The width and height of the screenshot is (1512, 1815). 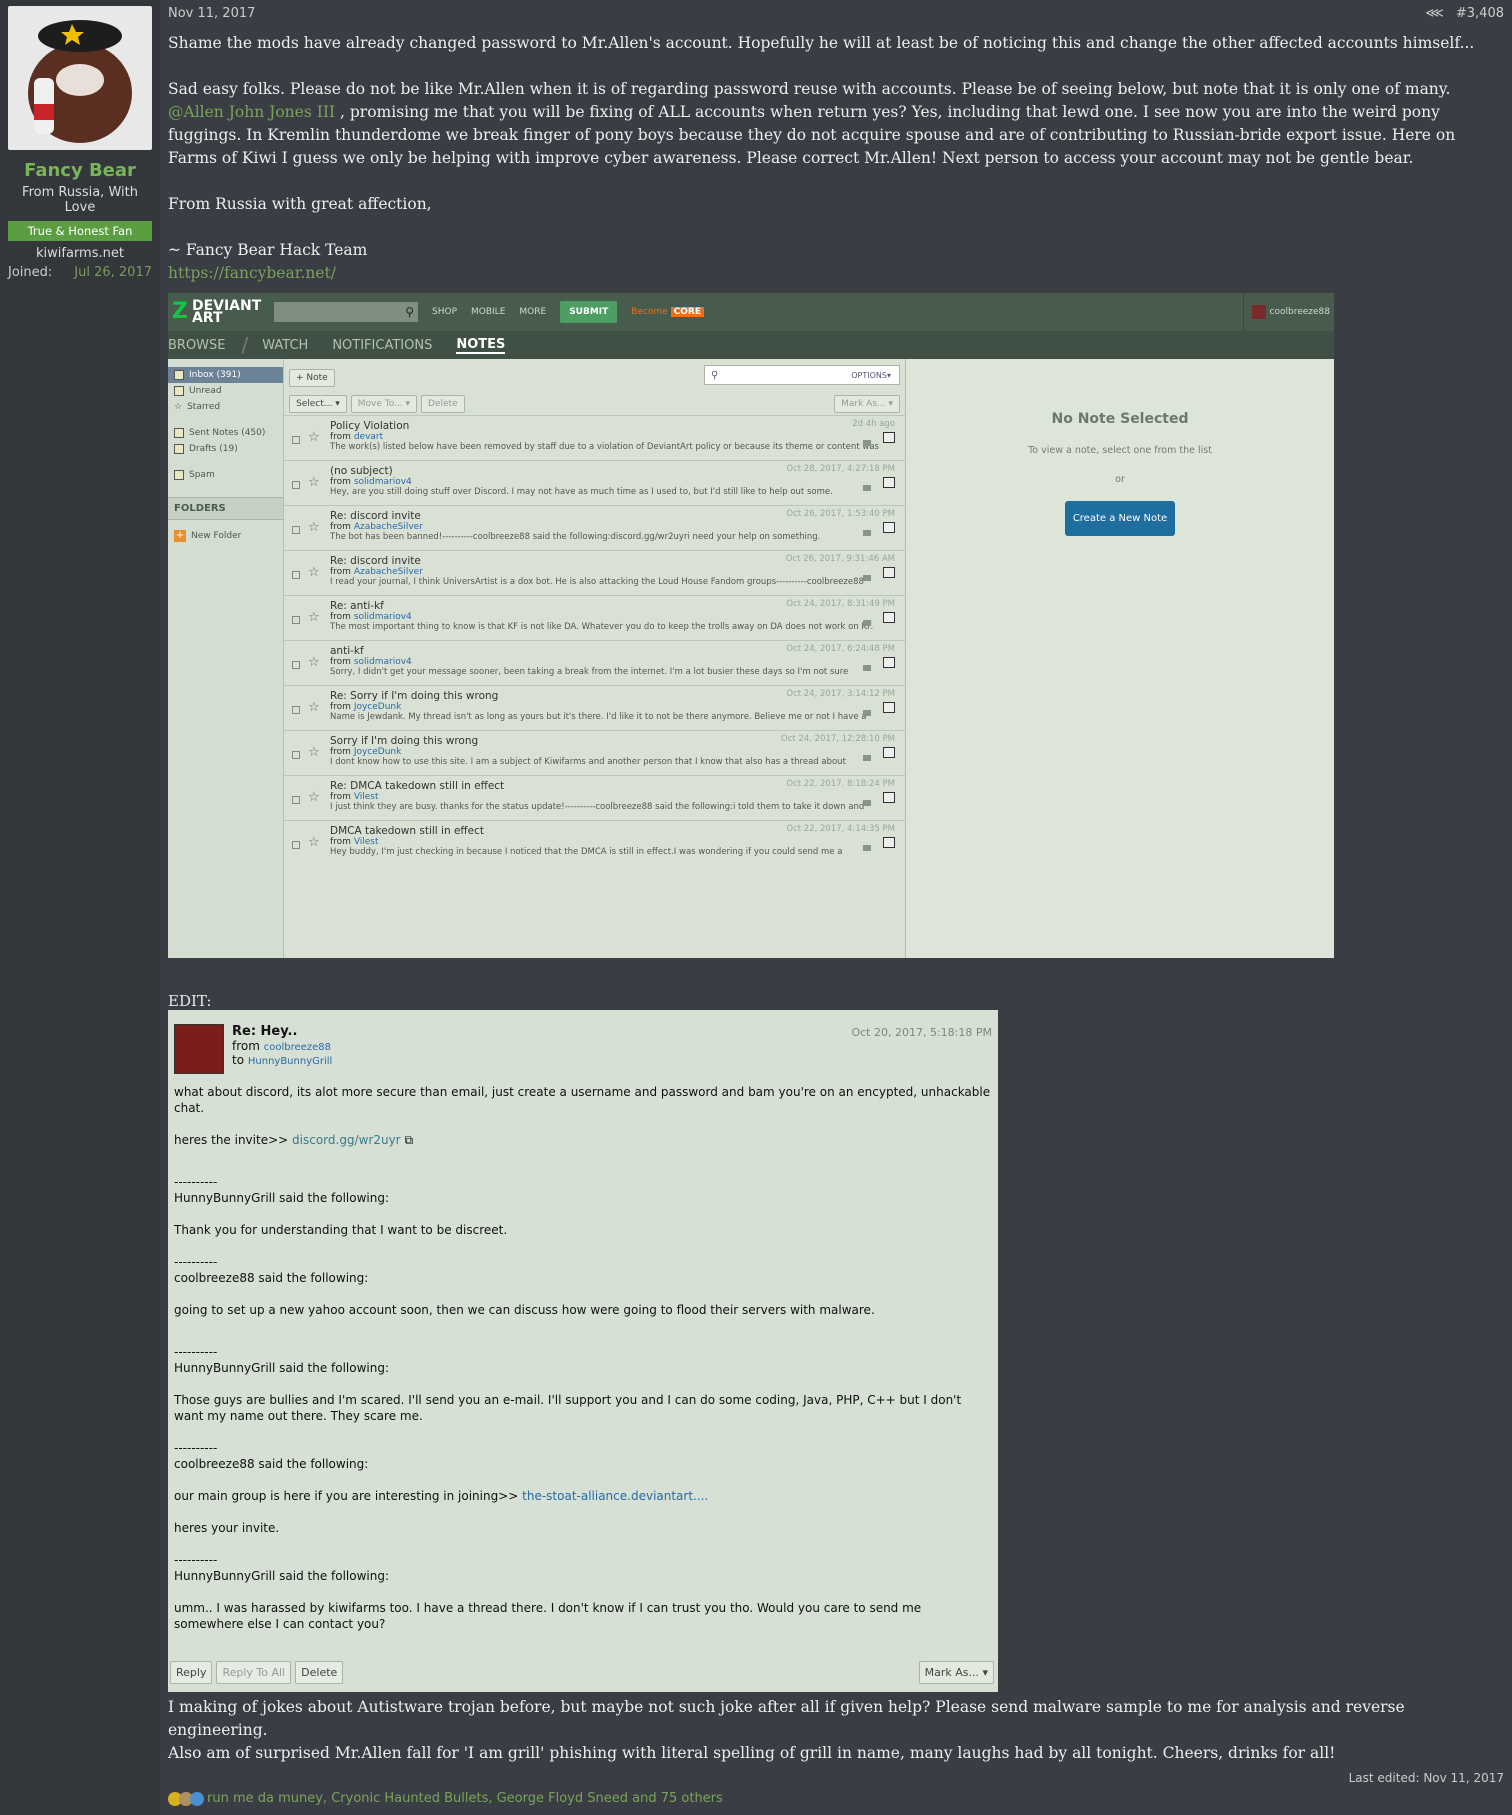 What do you see at coordinates (444, 312) in the screenshot?
I see `da-nav-shop: SHOP` at bounding box center [444, 312].